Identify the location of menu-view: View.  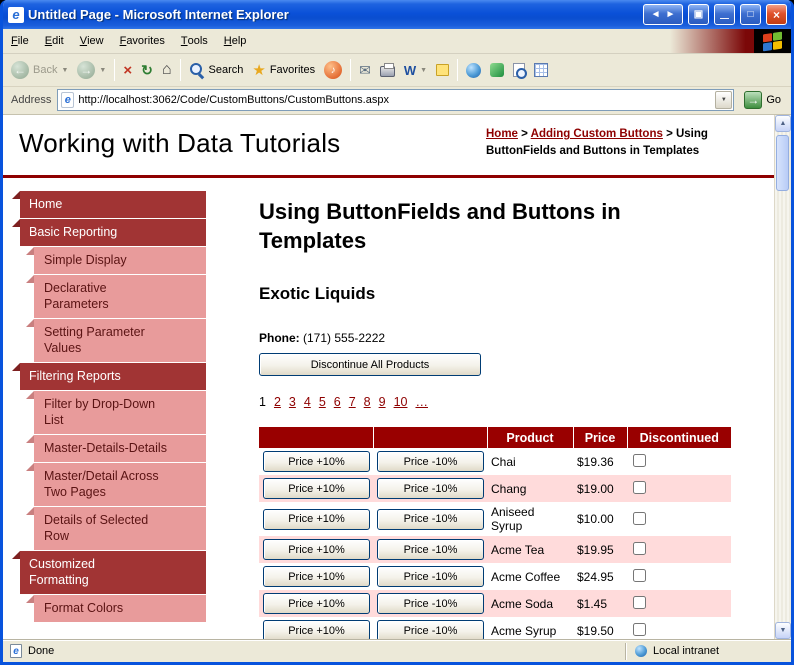
(92, 41).